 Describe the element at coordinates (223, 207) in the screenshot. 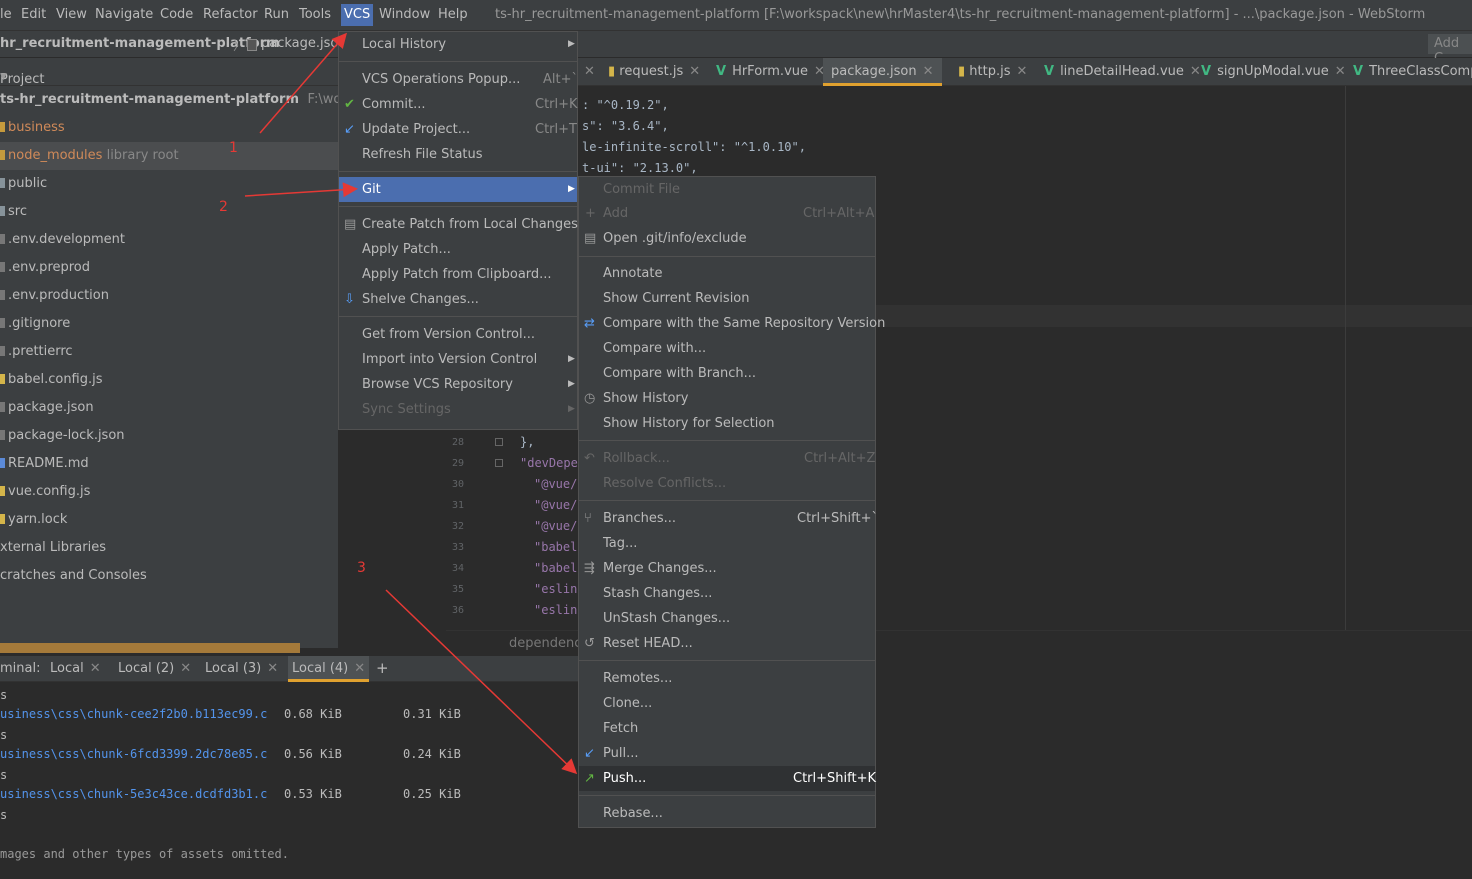

I see `annotation-number-2: 2` at that location.